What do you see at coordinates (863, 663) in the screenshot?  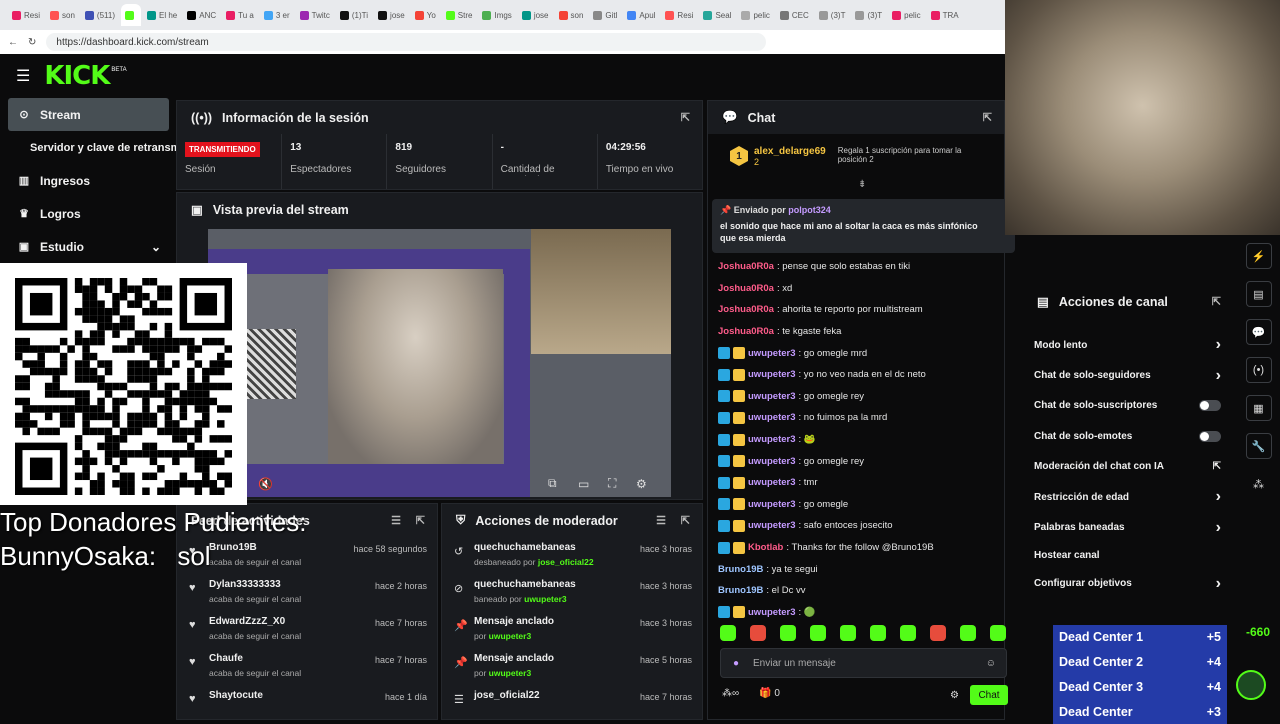 I see `chat-input: ● Enviar un mensaje ☺` at bounding box center [863, 663].